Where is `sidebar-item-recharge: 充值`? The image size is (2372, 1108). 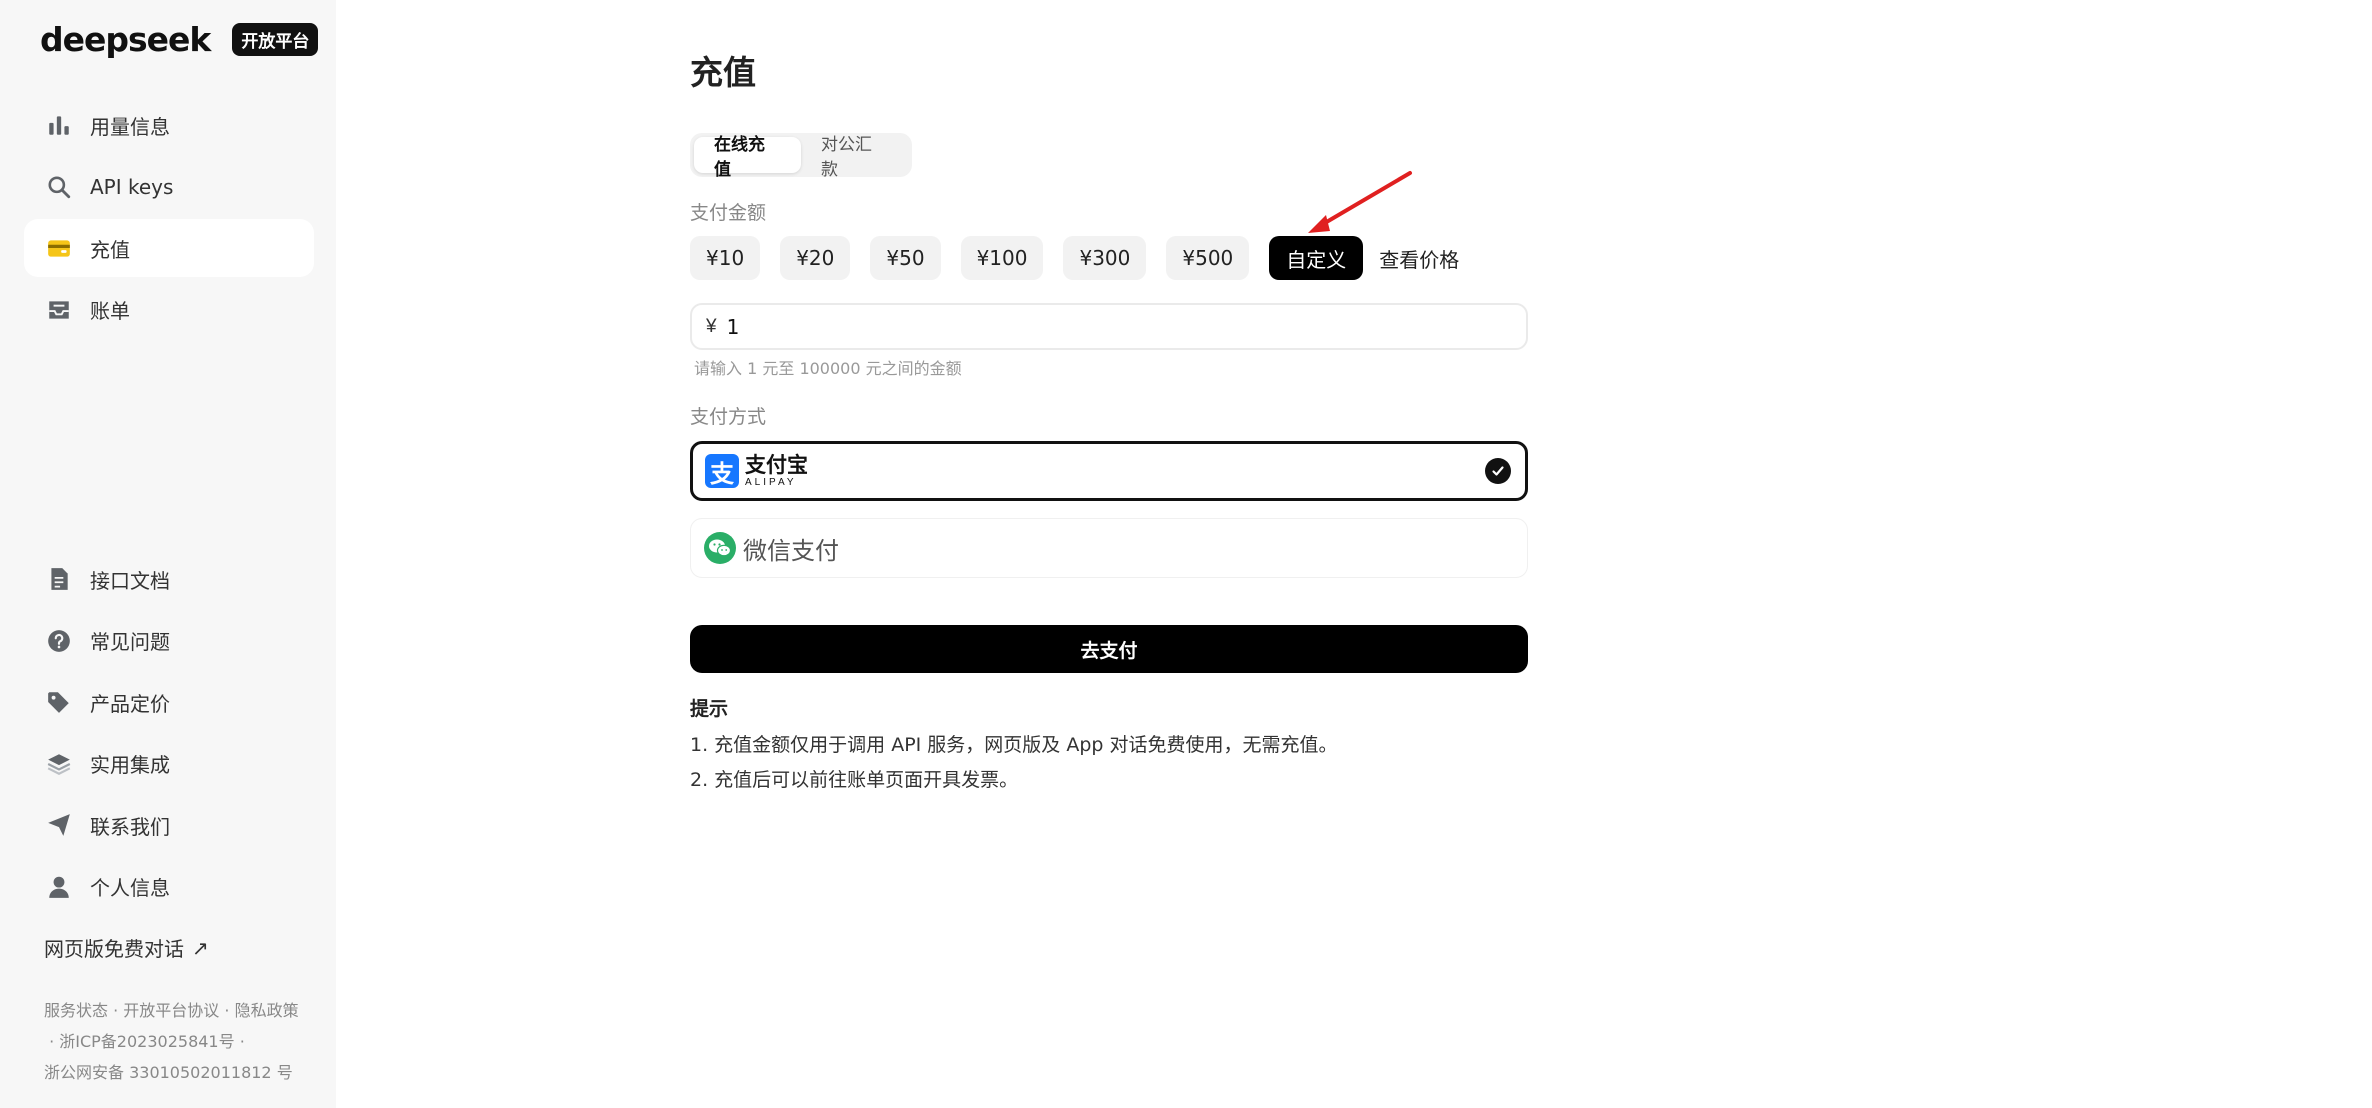
sidebar-item-recharge: 充值 is located at coordinates (169, 248).